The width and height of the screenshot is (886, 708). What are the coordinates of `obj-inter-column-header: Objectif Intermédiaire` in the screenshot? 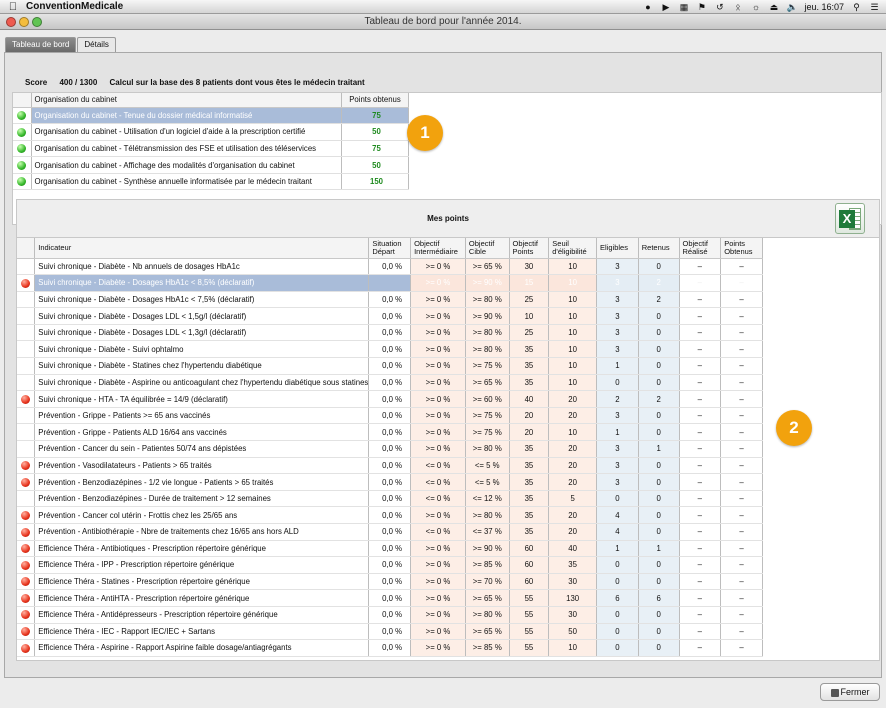 It's located at (438, 248).